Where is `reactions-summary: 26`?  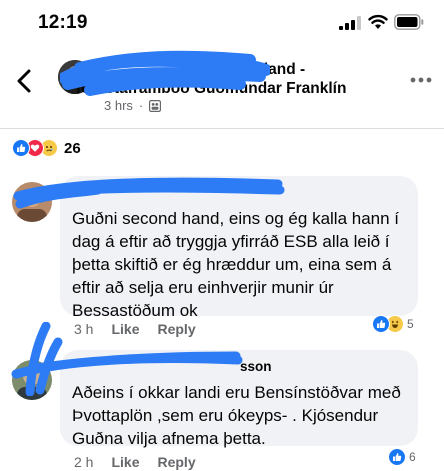 reactions-summary: 26 is located at coordinates (46, 148).